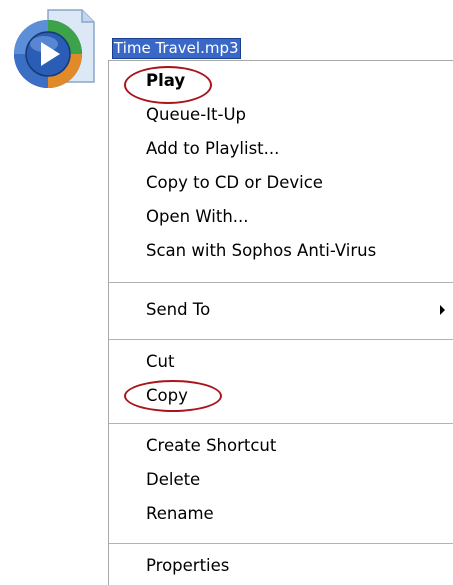  I want to click on windows-media-player-icon, so click(52, 50).